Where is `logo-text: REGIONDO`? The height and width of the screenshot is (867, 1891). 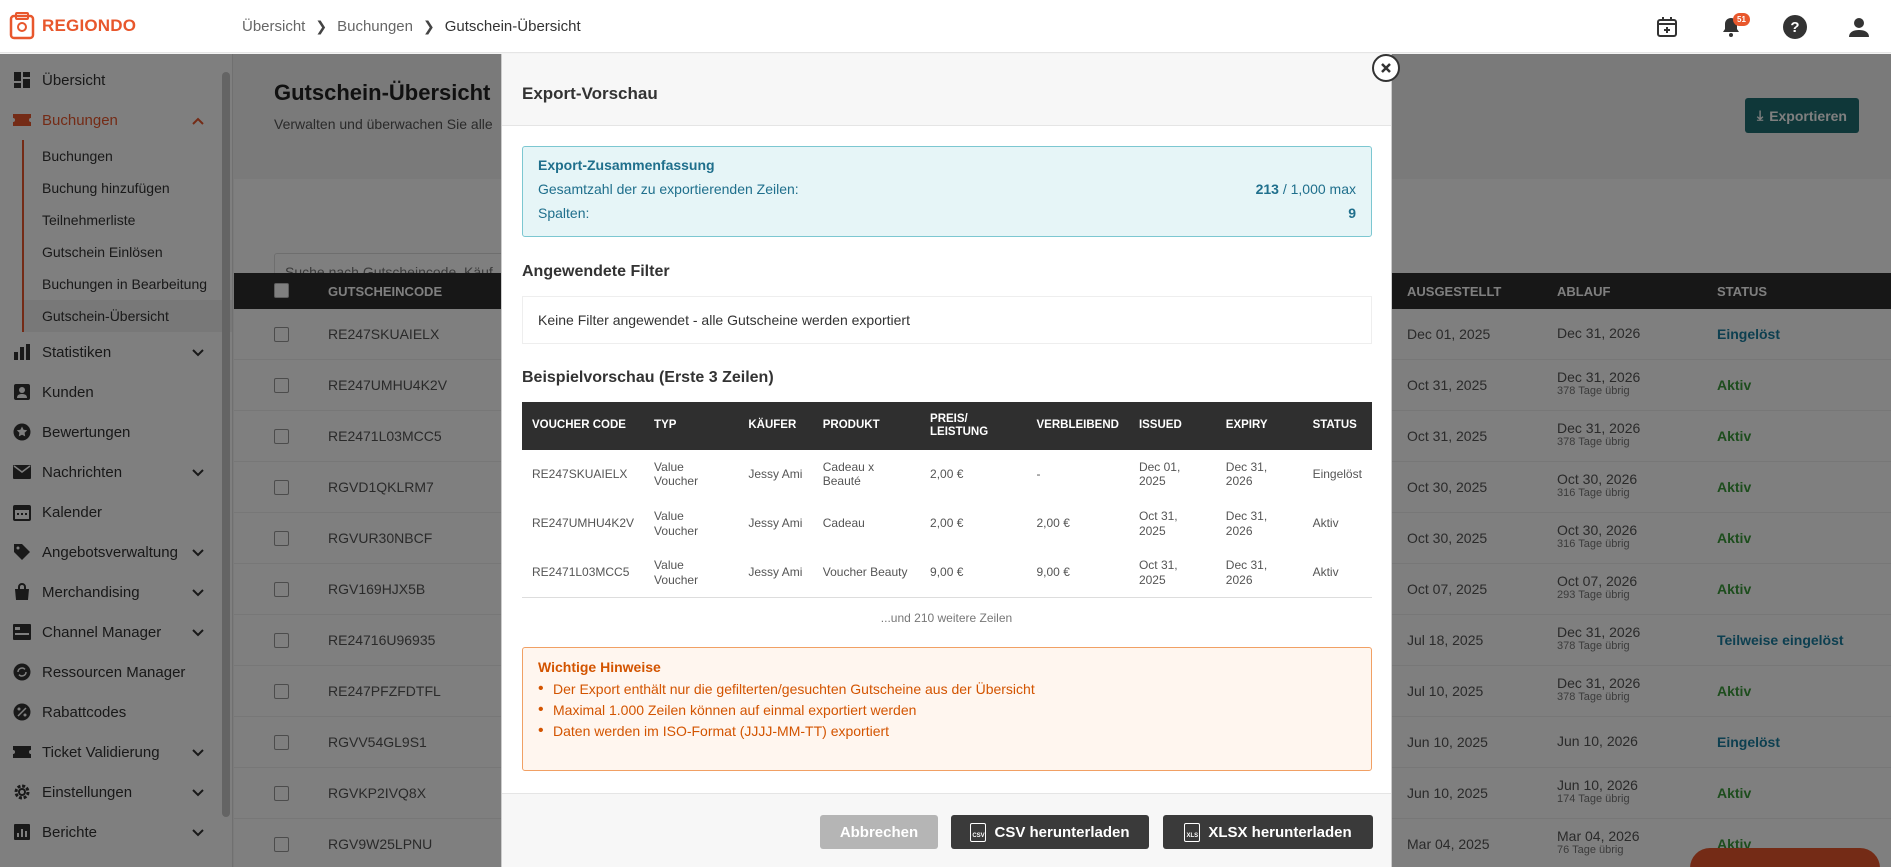 logo-text: REGIONDO is located at coordinates (89, 25).